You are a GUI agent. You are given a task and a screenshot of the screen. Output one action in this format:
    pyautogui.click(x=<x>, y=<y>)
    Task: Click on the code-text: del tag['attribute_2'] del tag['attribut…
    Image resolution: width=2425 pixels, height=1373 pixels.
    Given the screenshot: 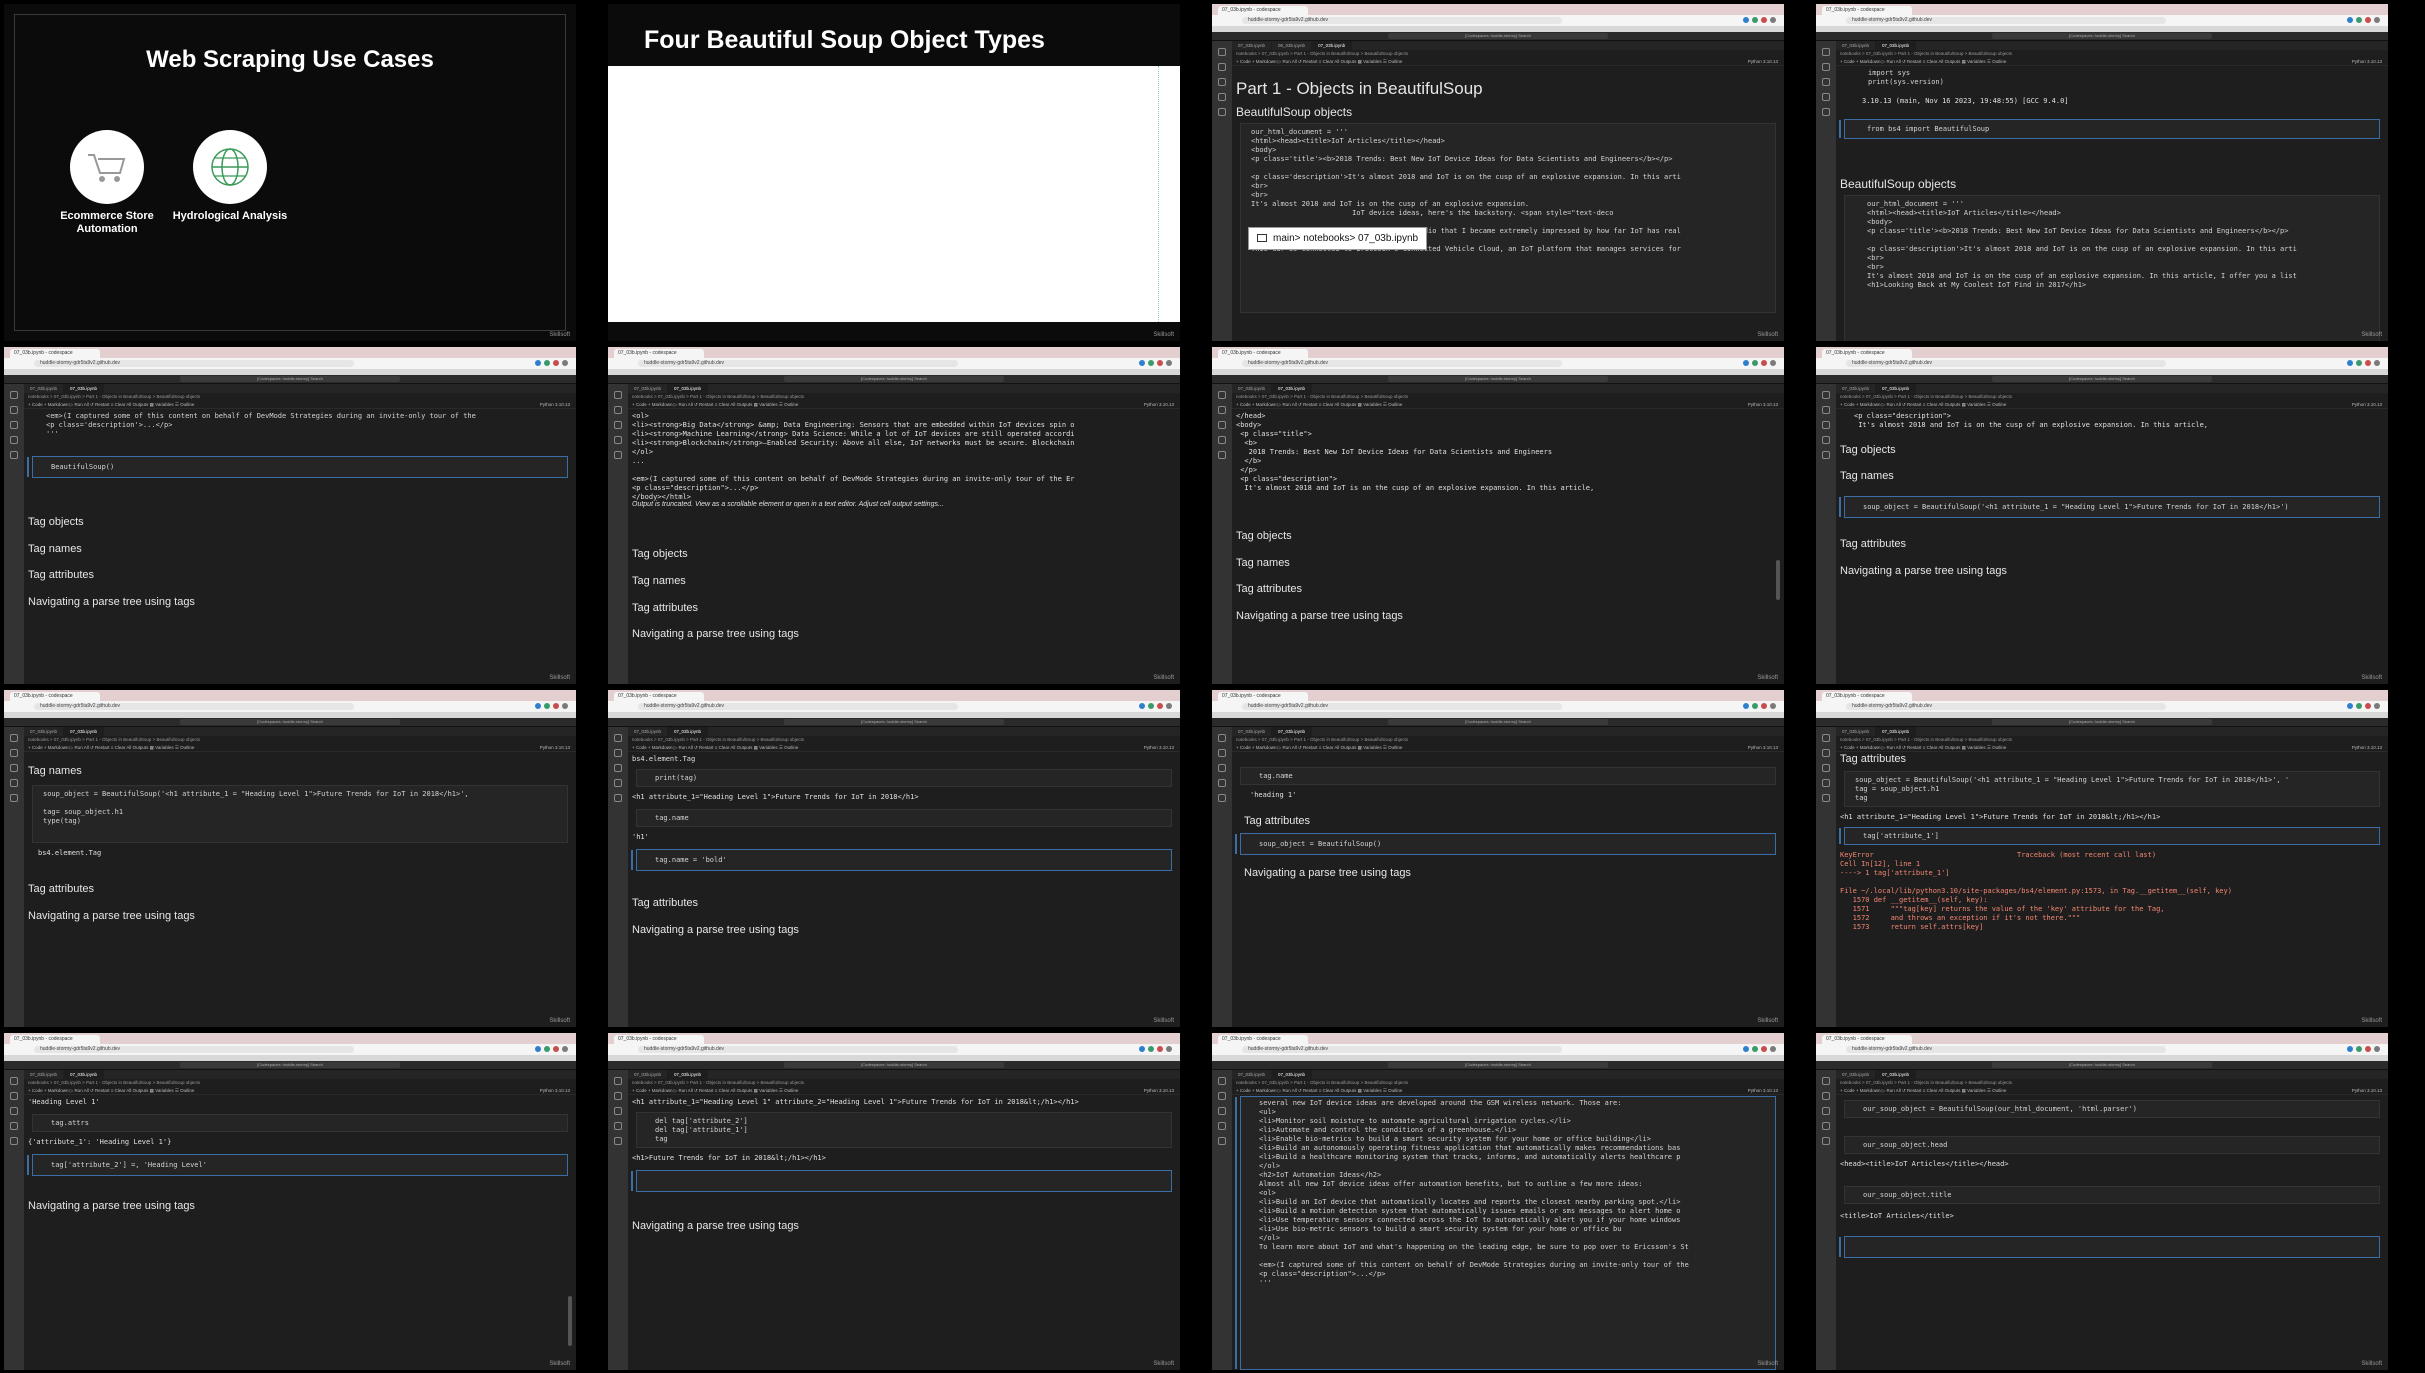 What is the action you would take?
    pyautogui.click(x=701, y=1130)
    